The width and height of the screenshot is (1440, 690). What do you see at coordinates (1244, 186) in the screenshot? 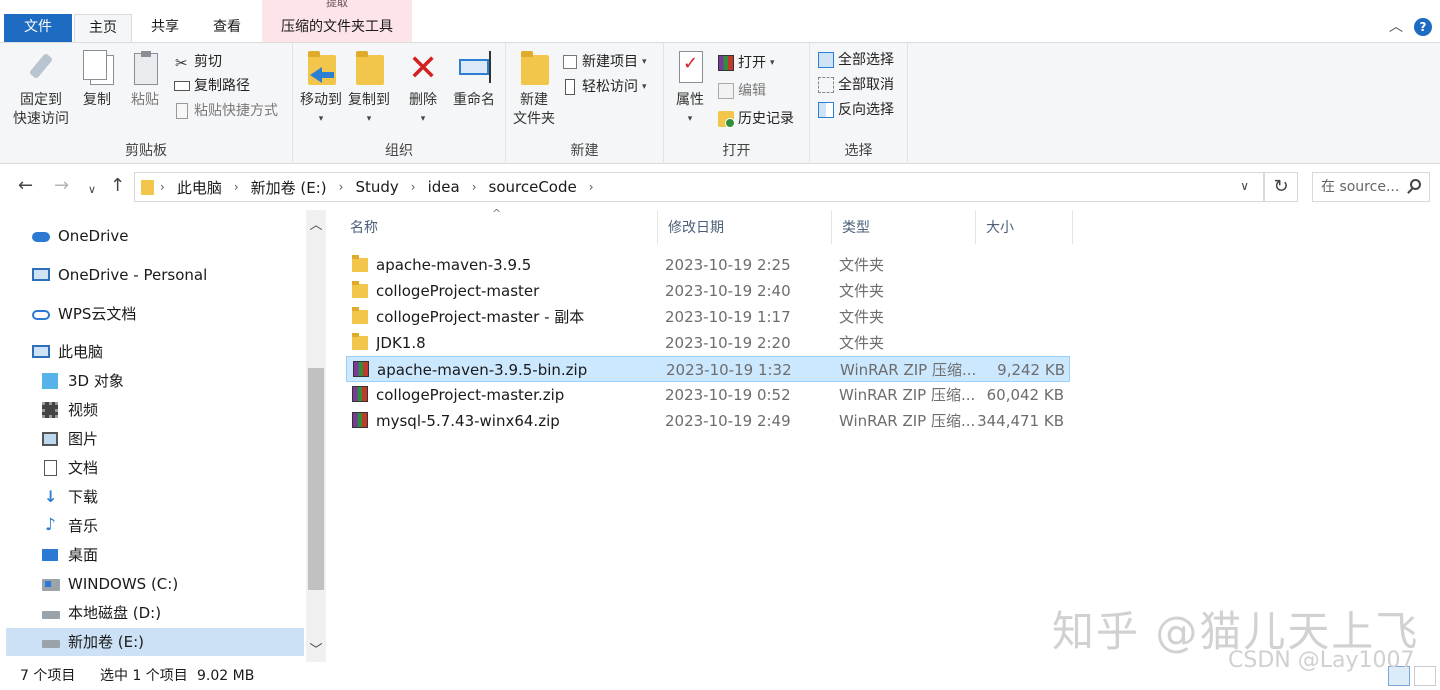
I see `address-dropdown-icon: ∨` at bounding box center [1244, 186].